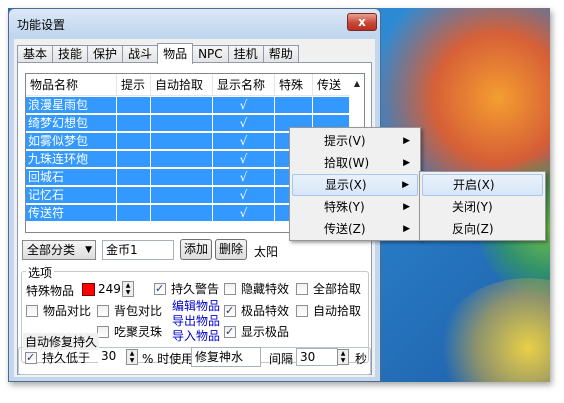  Describe the element at coordinates (51, 250) in the screenshot. I see `category-value: 全部分类` at that location.